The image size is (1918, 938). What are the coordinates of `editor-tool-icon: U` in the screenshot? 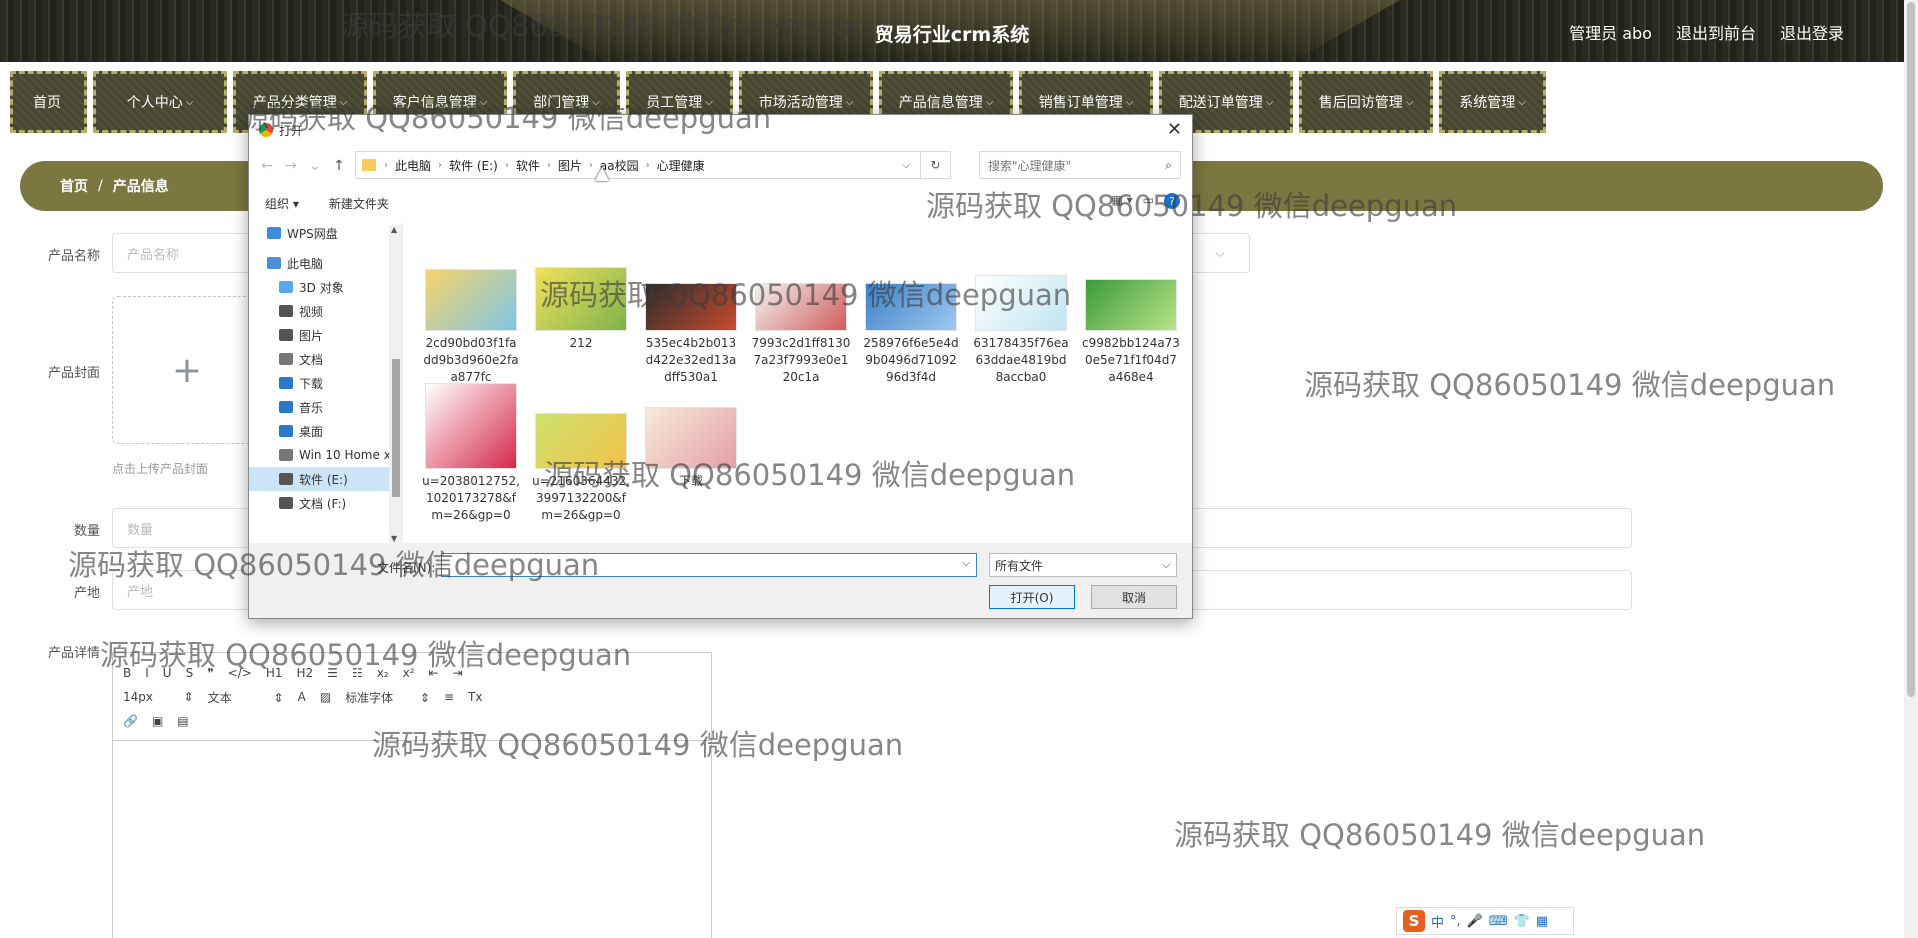 It's located at (167, 673).